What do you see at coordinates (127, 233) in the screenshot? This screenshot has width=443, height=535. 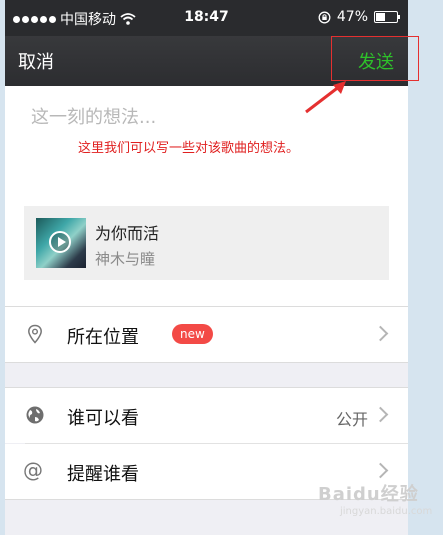 I see `song-title: 为你而活` at bounding box center [127, 233].